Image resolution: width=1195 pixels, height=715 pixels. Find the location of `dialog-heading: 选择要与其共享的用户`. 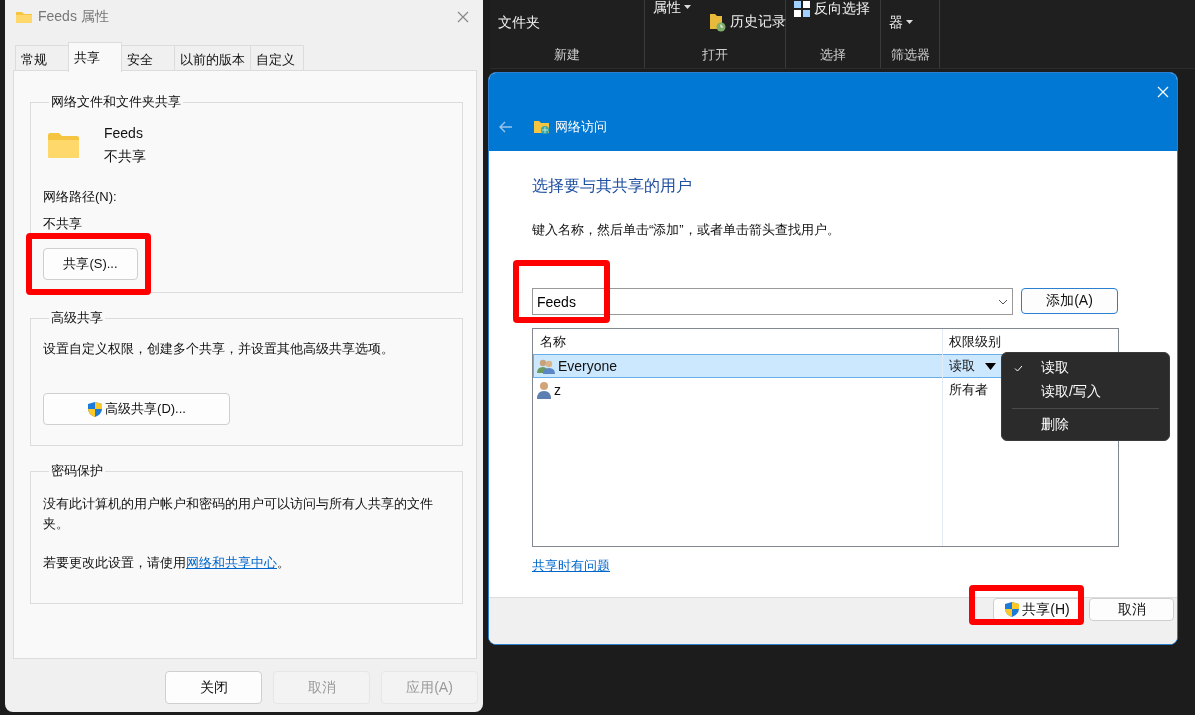

dialog-heading: 选择要与其共享的用户 is located at coordinates (612, 186).